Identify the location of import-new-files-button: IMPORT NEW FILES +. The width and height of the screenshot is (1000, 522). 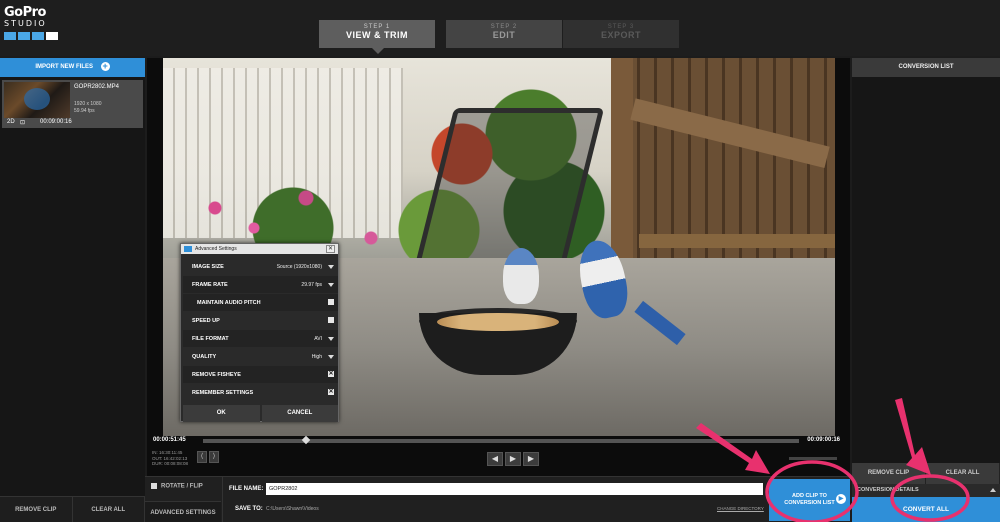
(72, 67).